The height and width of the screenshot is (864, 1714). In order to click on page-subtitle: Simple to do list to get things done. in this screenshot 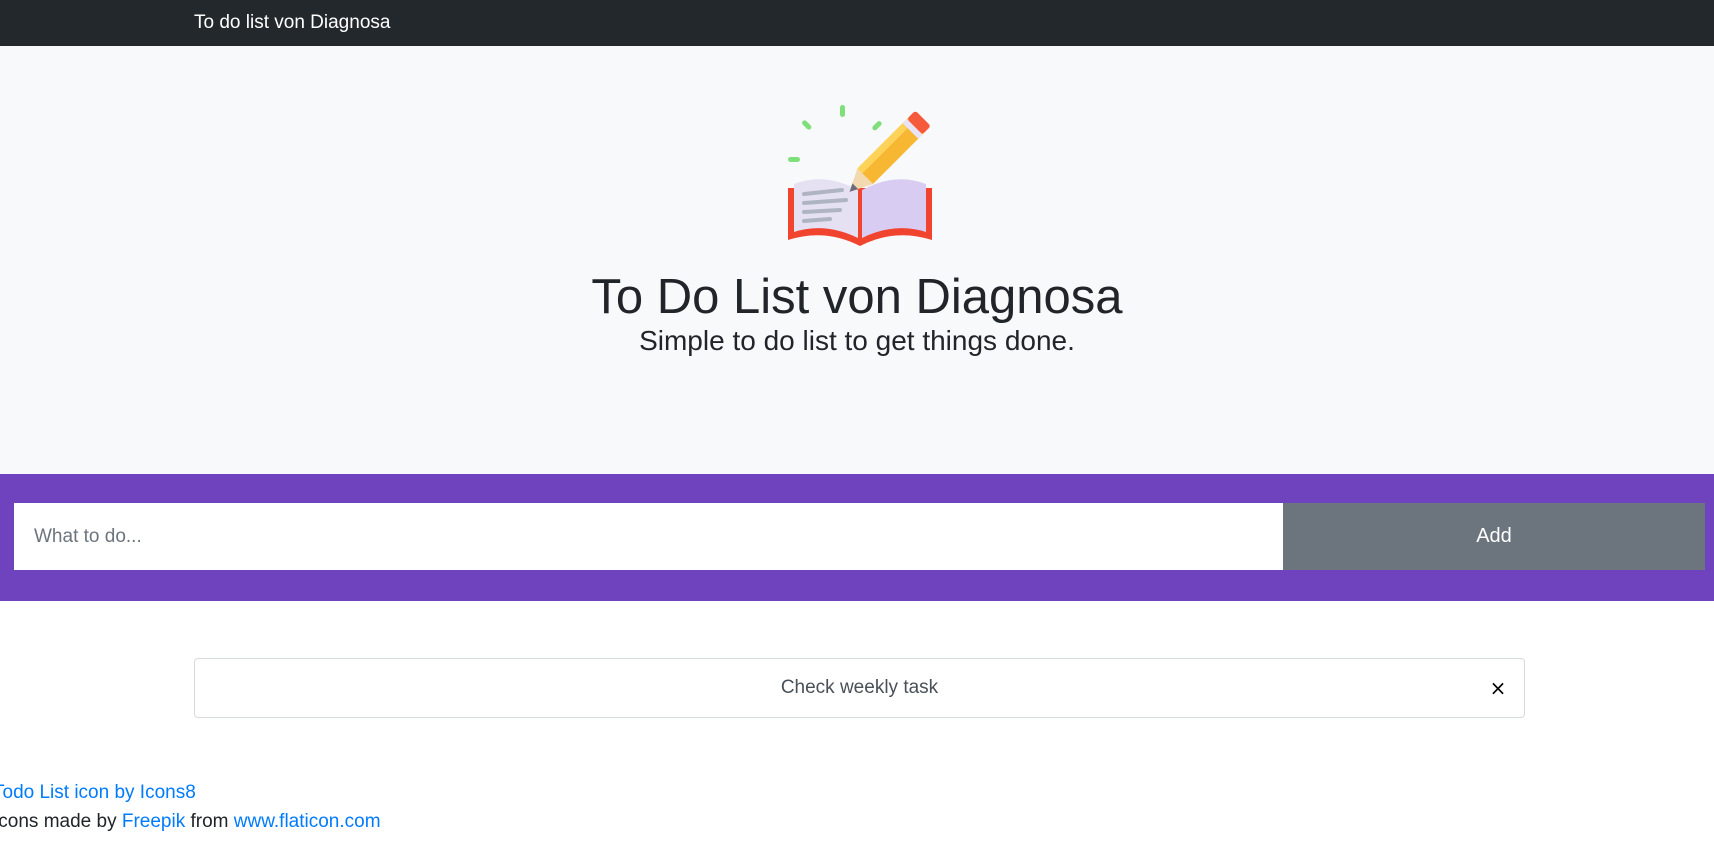, I will do `click(857, 340)`.